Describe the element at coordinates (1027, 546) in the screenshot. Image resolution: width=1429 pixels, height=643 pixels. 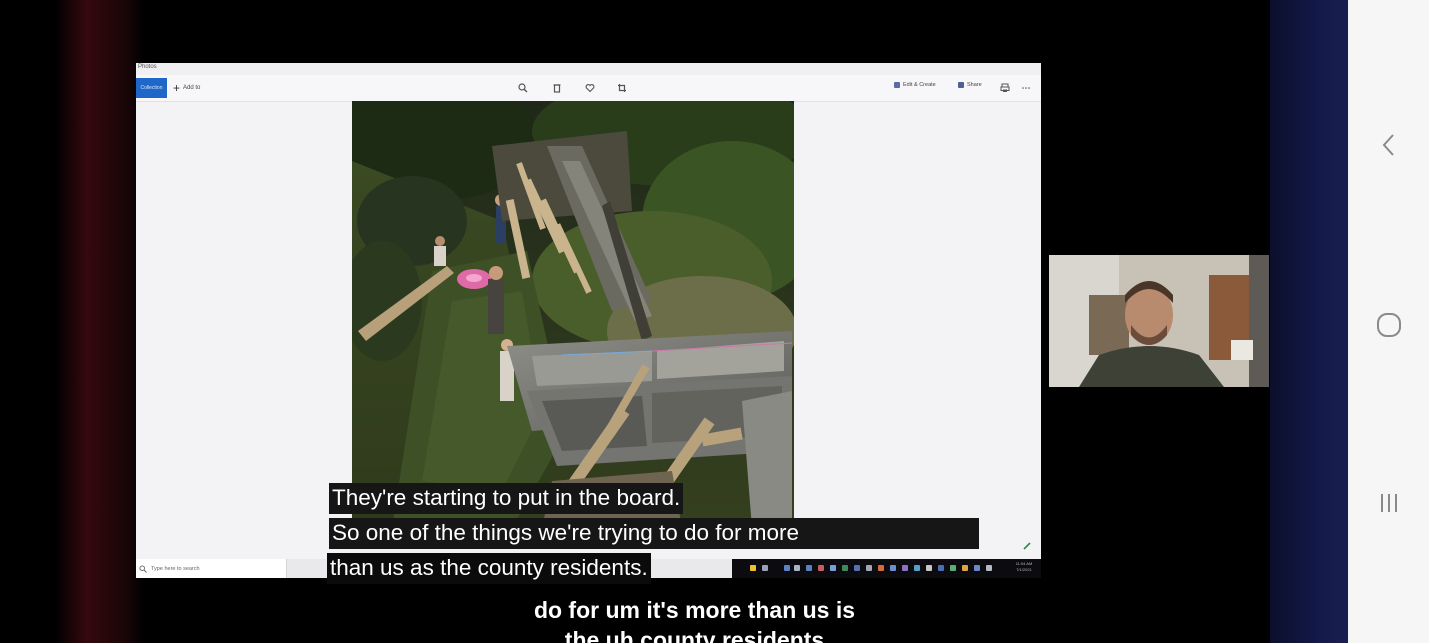
I see `pen-icon` at that location.